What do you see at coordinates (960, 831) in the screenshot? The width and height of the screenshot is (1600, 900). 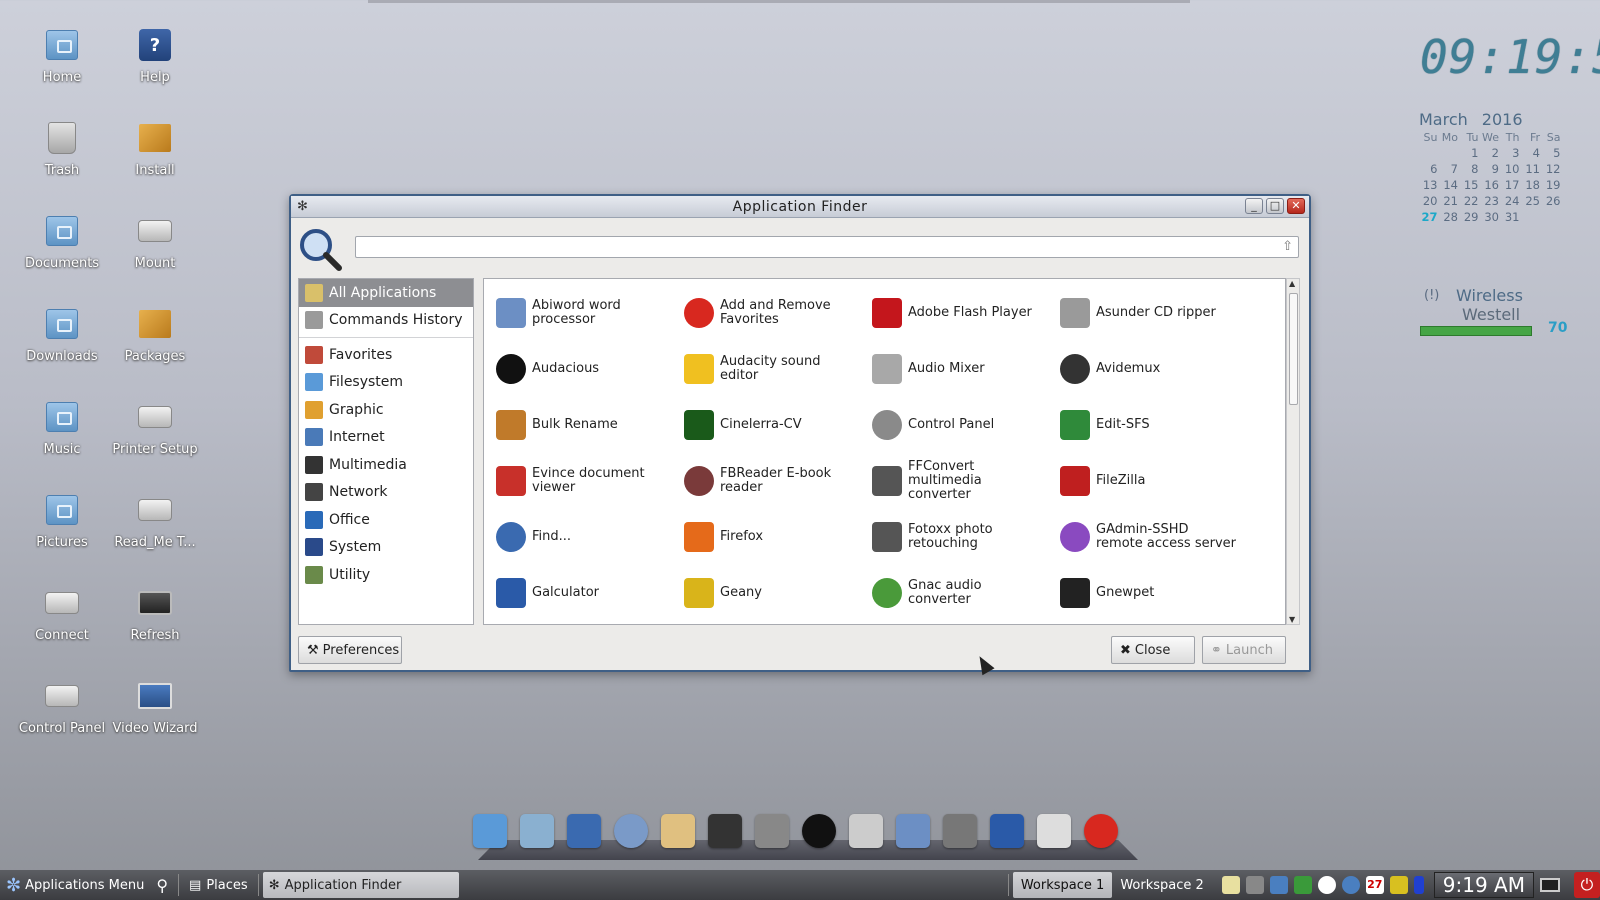 I see `dock-gimp-icon` at bounding box center [960, 831].